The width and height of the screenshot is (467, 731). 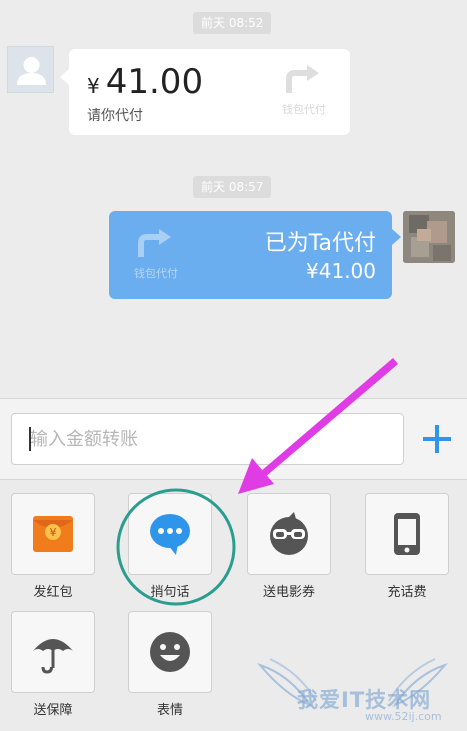 I want to click on paid-amount: ¥41.00, so click(x=341, y=271).